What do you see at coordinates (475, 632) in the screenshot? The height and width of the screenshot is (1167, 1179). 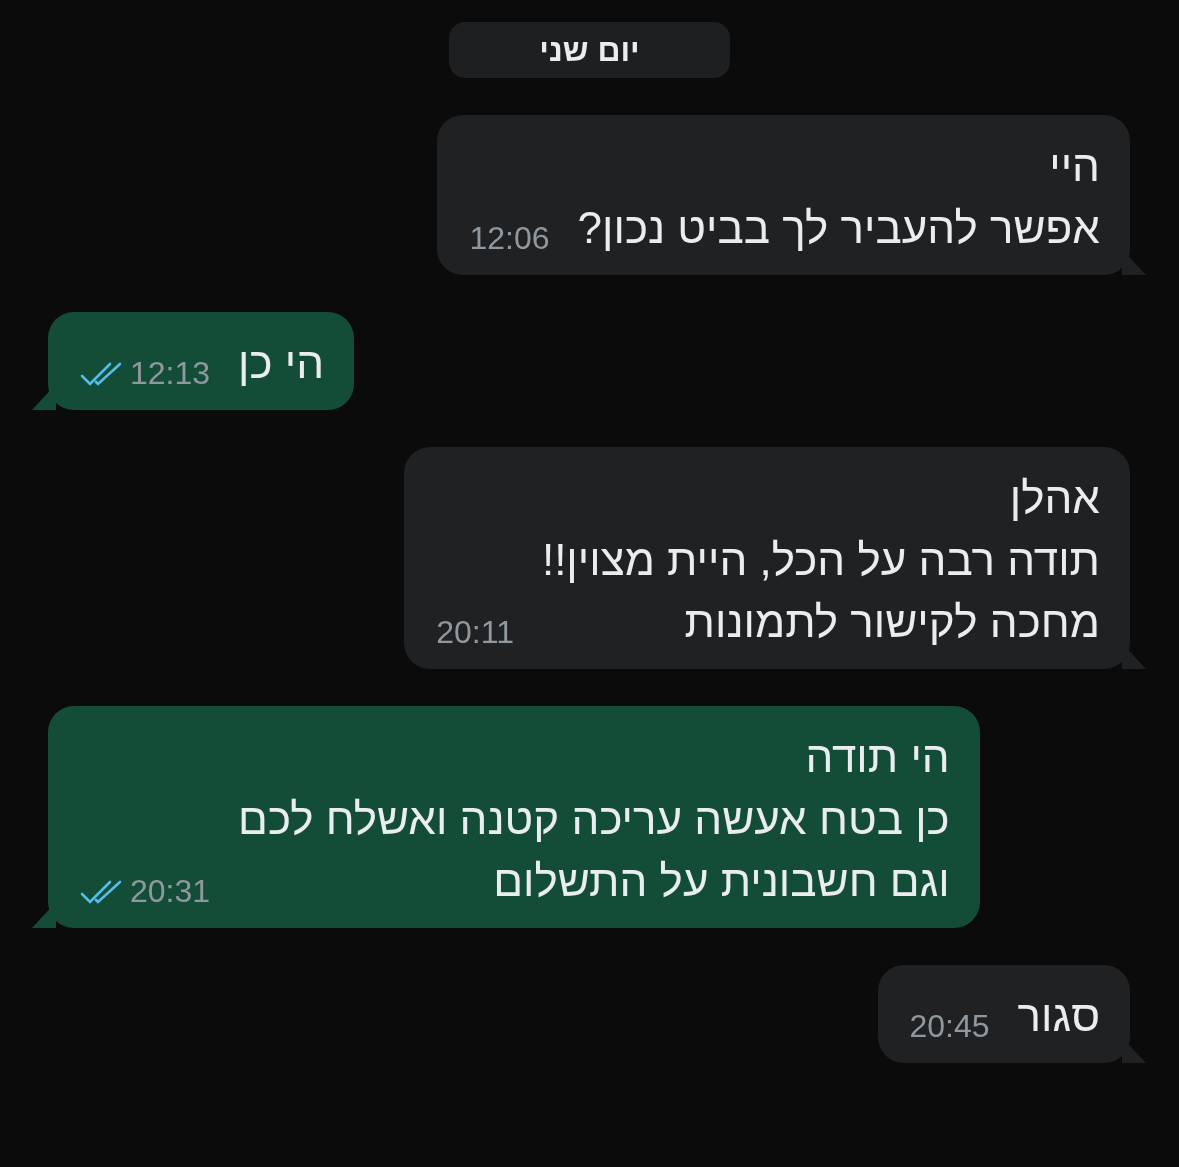 I see `message-time: 20:11` at bounding box center [475, 632].